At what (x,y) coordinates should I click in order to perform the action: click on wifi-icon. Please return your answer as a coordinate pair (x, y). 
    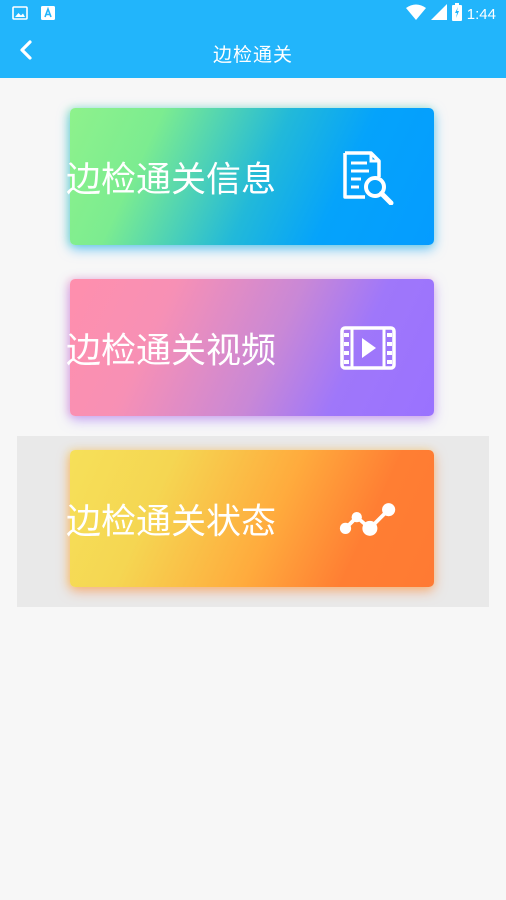
    Looking at the image, I should click on (415, 14).